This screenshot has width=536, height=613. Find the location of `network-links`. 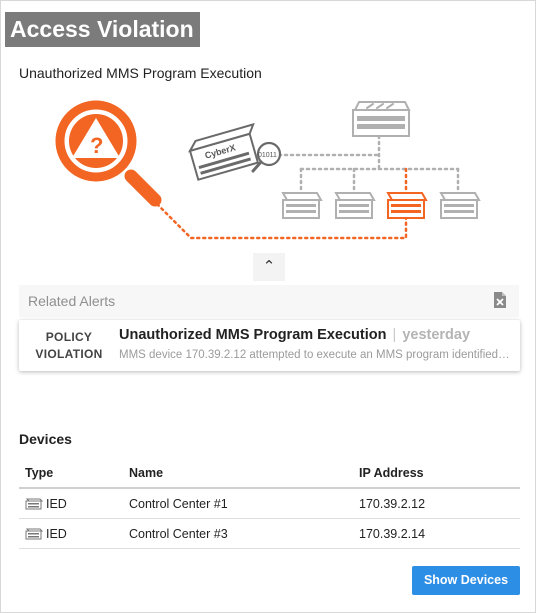

network-links is located at coordinates (368, 164).